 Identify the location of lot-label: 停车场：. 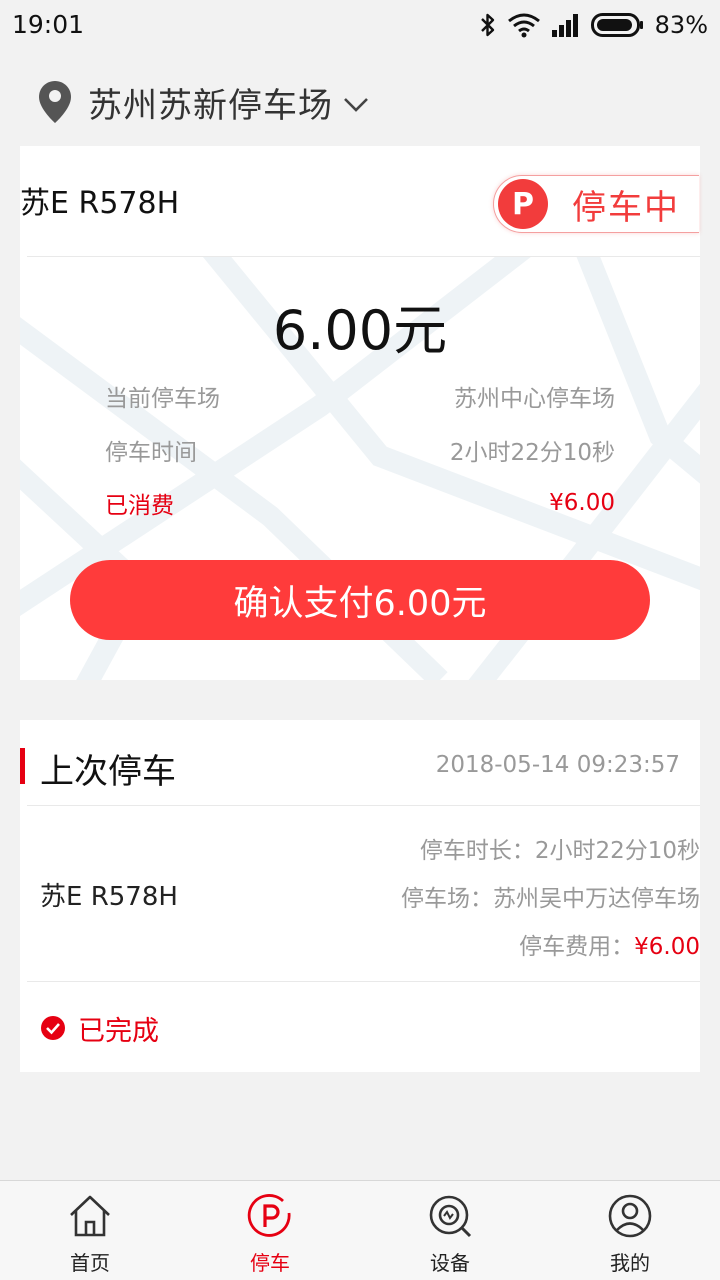
(447, 899).